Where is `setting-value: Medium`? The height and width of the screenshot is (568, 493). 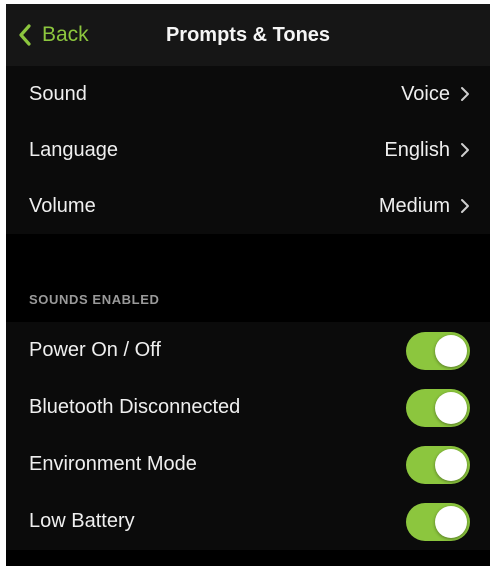
setting-value: Medium is located at coordinates (414, 205).